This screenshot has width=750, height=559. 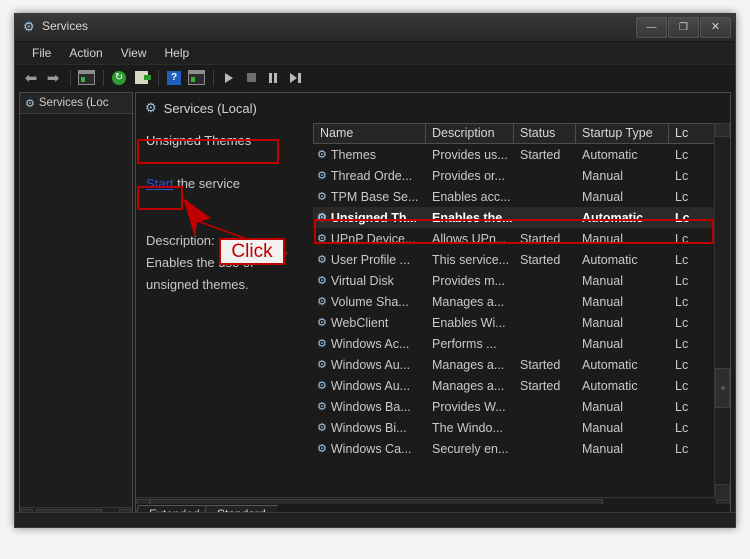 What do you see at coordinates (85, 53) in the screenshot?
I see `menu-item-action: Action` at bounding box center [85, 53].